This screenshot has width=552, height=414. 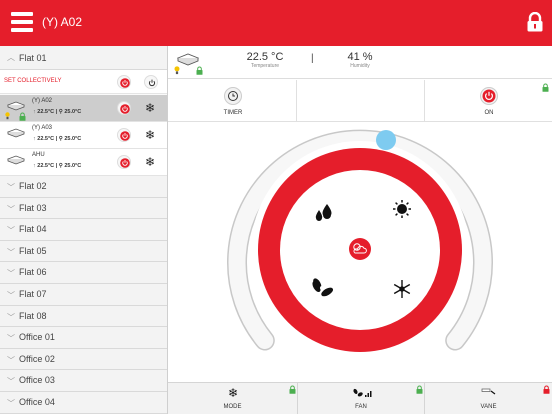 I want to click on timer-panel: TIMER, so click(x=232, y=101).